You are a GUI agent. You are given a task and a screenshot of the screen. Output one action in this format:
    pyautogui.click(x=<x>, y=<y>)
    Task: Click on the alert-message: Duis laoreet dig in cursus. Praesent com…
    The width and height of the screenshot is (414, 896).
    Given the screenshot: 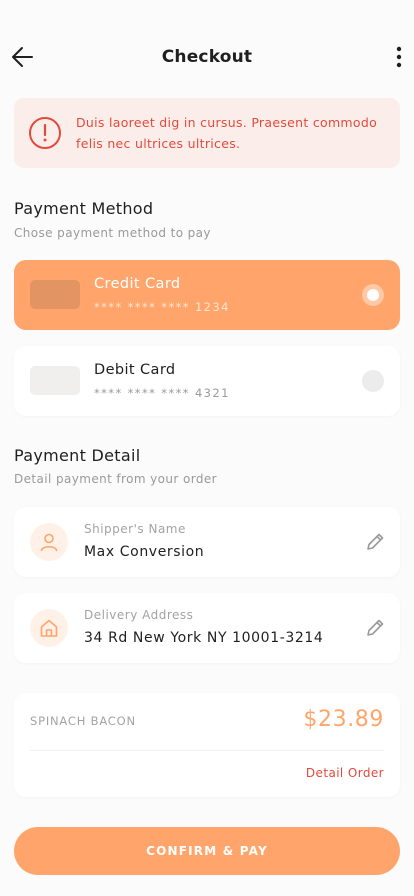 What is the action you would take?
    pyautogui.click(x=227, y=133)
    